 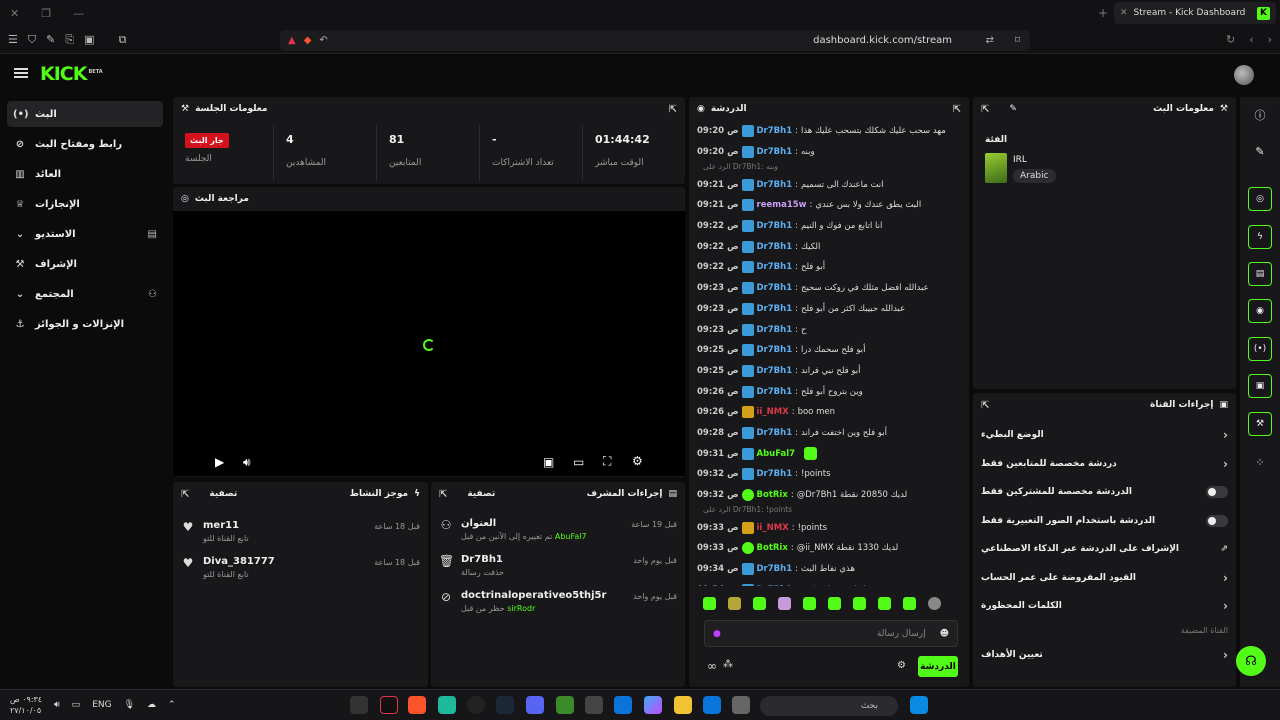 What do you see at coordinates (1104, 464) in the screenshot?
I see `channel-action-item: دردشة مخصصة للمتابعين فقط ›` at bounding box center [1104, 464].